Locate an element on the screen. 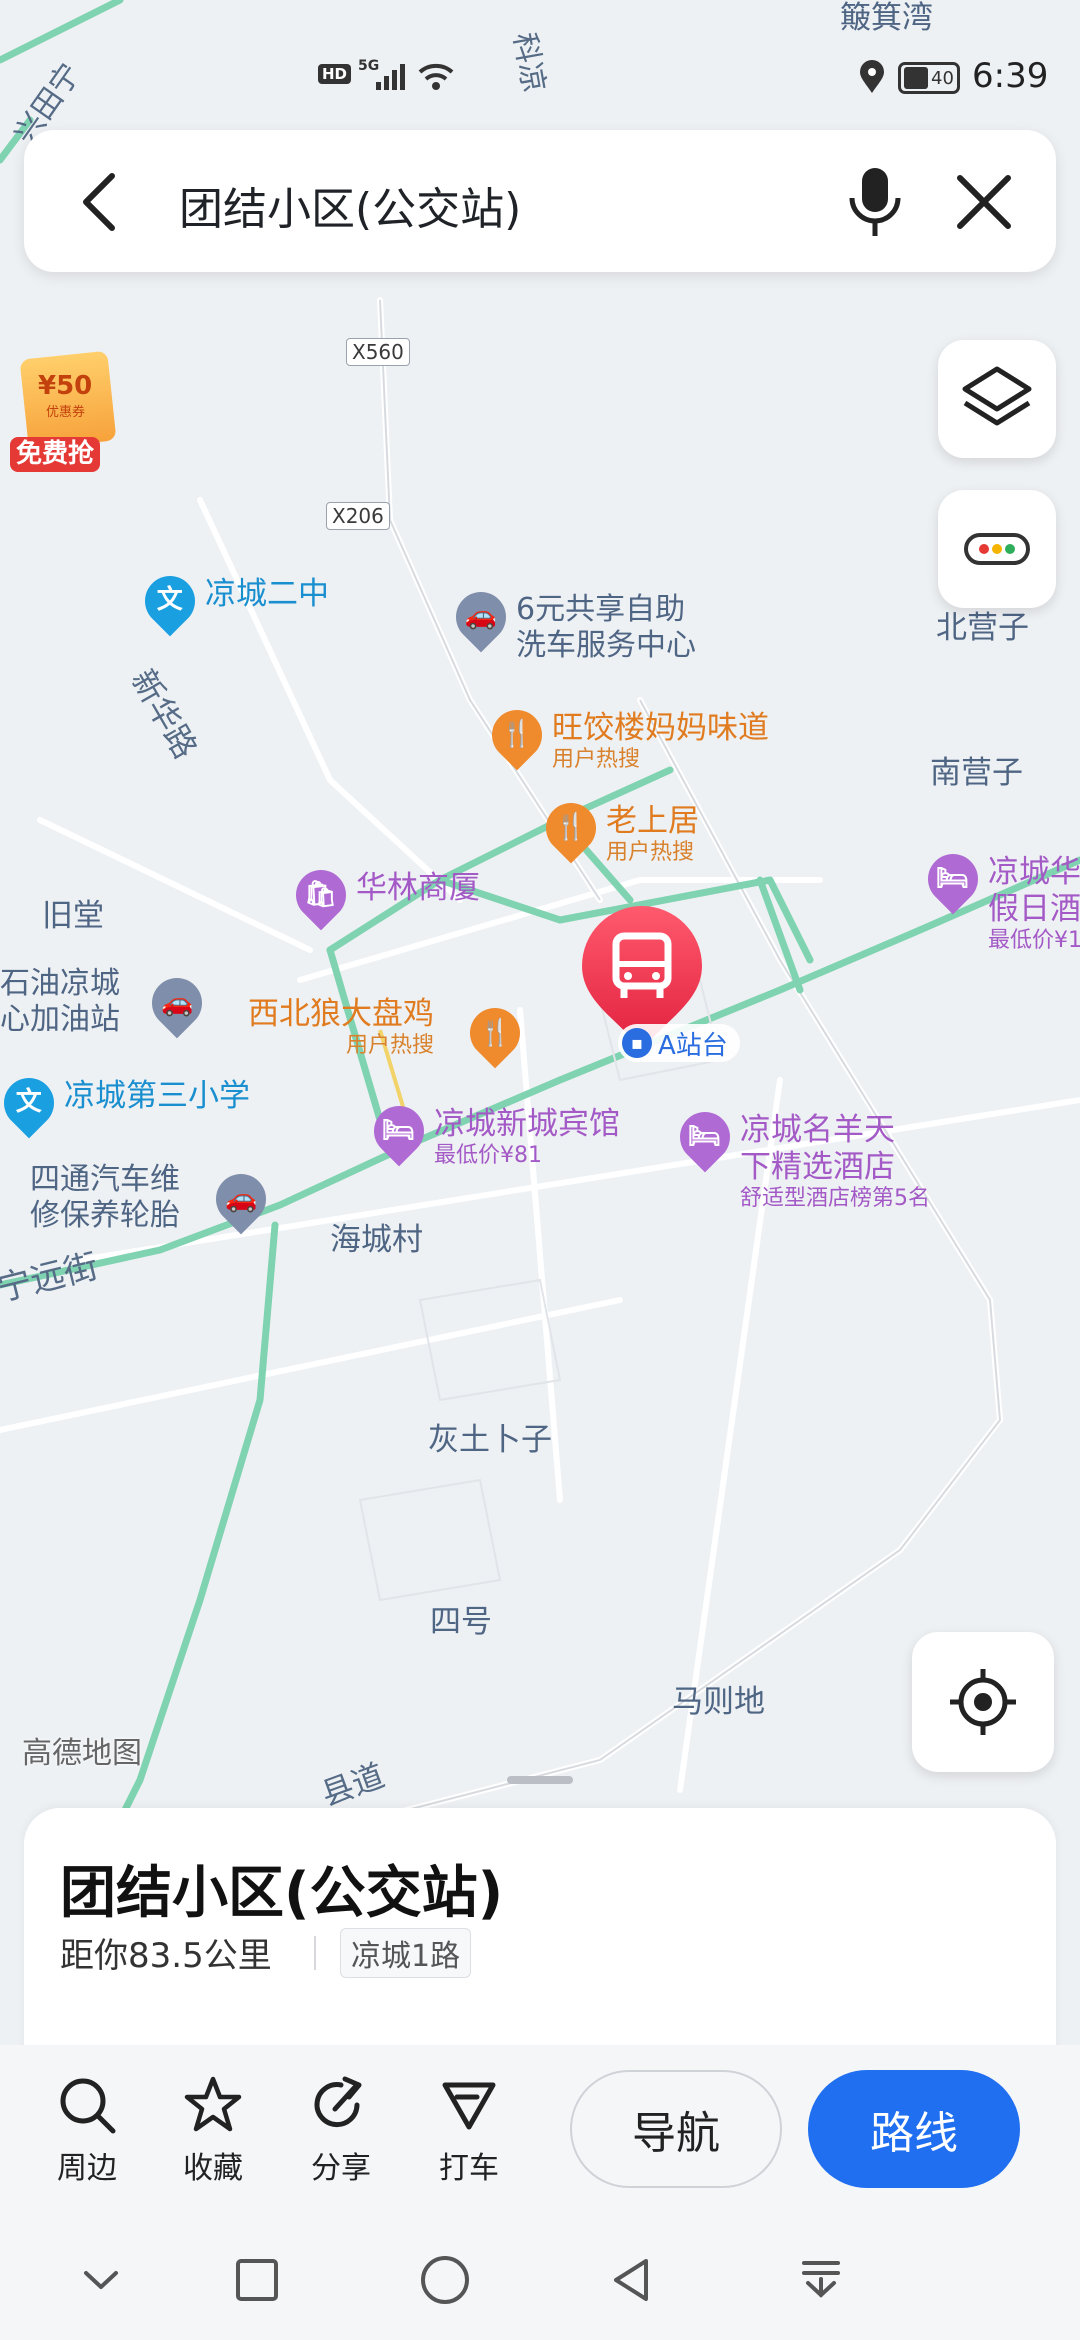 The height and width of the screenshot is (2340, 1080). share-button: 分享 is located at coordinates (341, 2131).